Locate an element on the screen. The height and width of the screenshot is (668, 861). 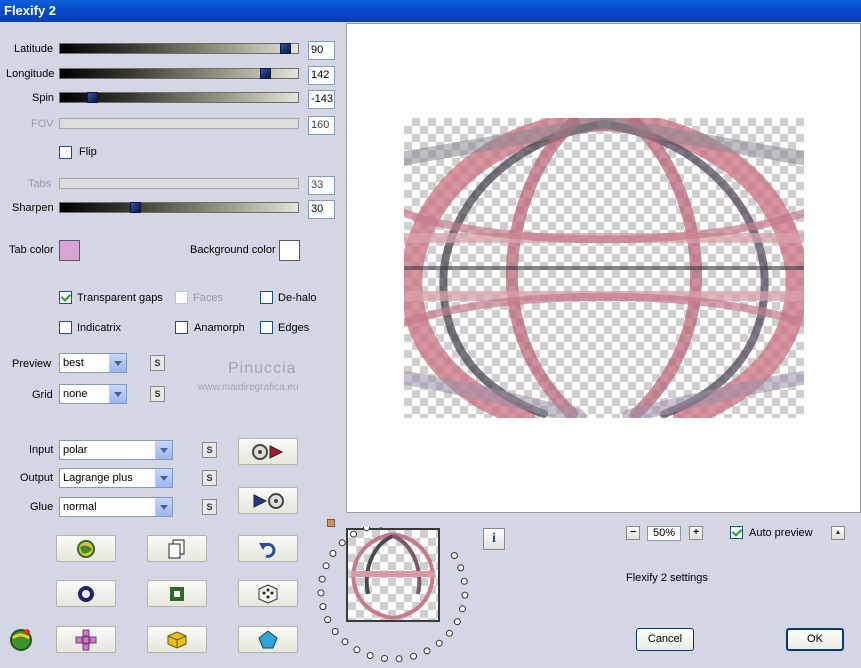
sharpen-slider is located at coordinates (179, 207).